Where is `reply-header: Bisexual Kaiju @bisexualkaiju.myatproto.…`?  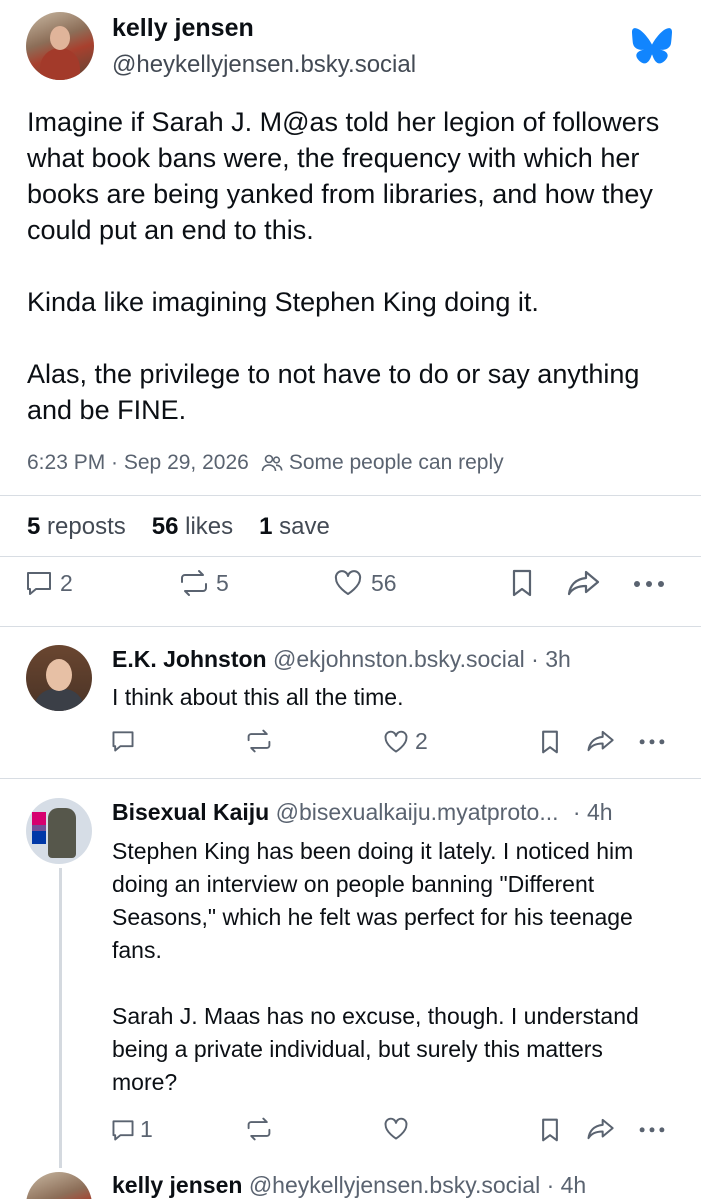
reply-header: Bisexual Kaiju @bisexualkaiju.myatproto.… is located at coordinates (362, 812).